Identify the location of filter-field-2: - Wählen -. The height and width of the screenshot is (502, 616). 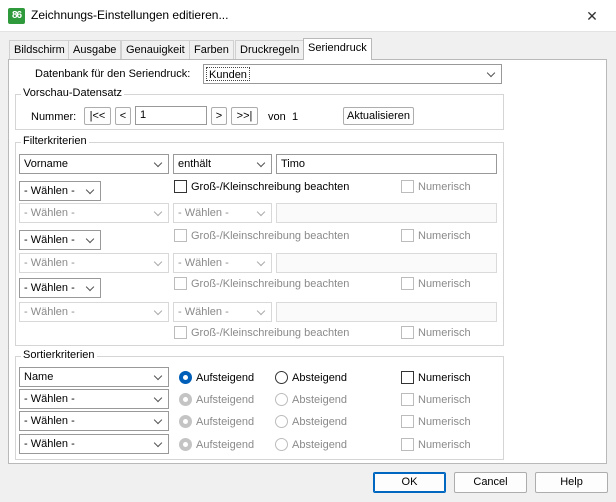
(94, 213).